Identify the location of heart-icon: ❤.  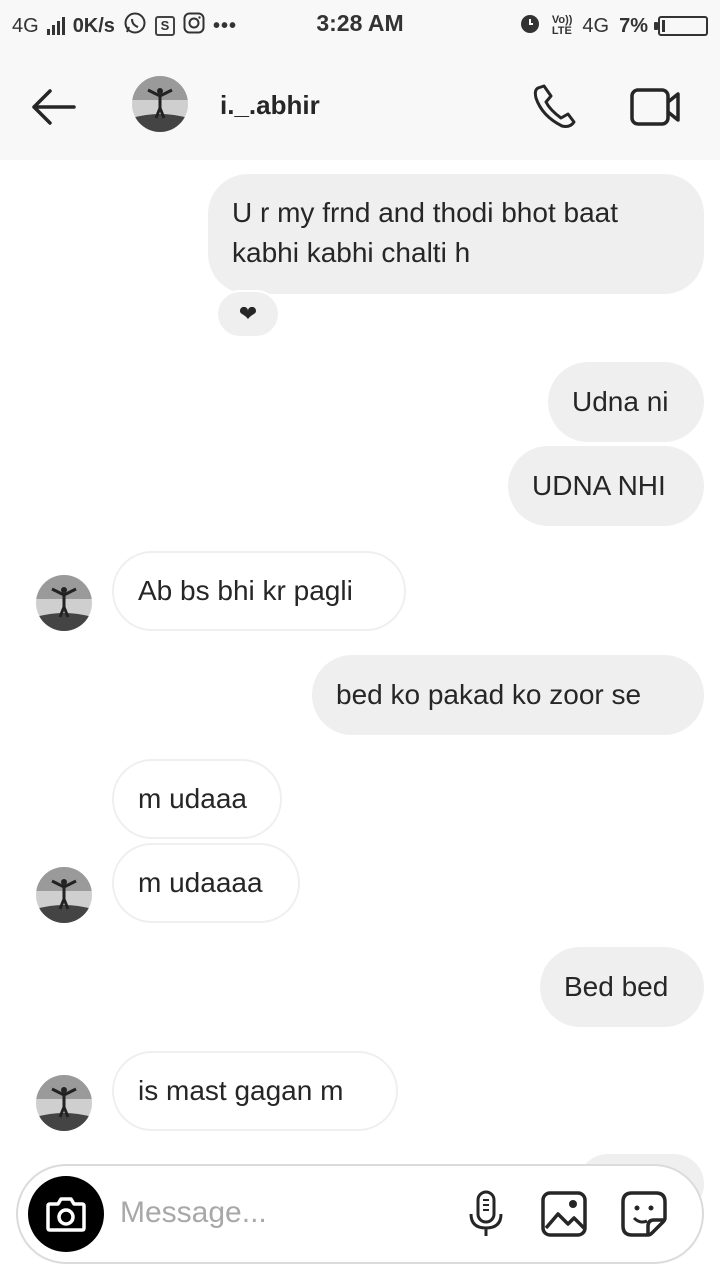
(248, 313).